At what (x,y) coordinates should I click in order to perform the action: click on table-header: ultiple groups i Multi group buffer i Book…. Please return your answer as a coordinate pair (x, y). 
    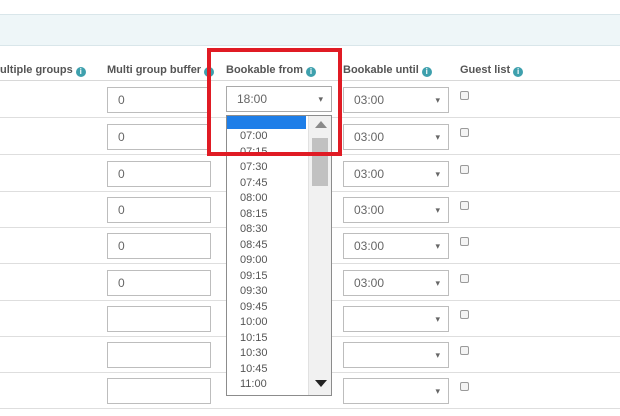
    Looking at the image, I should click on (310, 62).